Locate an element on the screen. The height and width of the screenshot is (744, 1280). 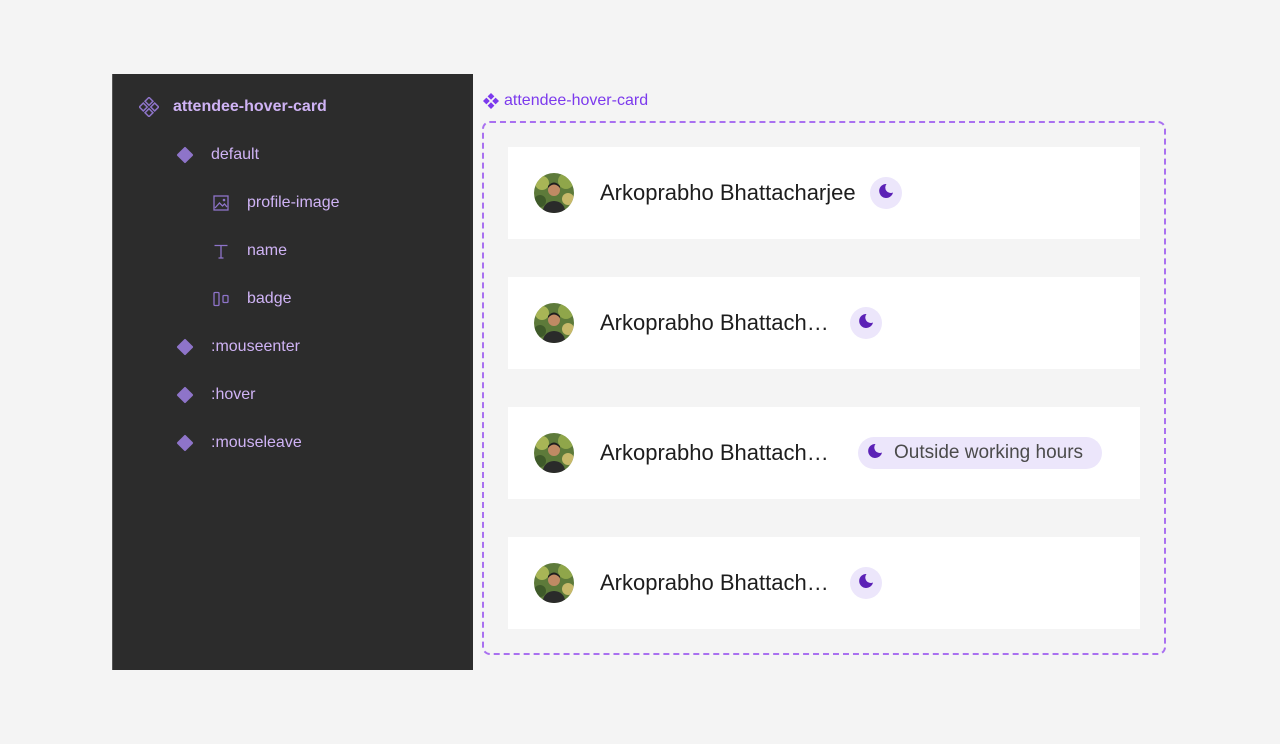
layer-profile-image: profile-image is located at coordinates (275, 203).